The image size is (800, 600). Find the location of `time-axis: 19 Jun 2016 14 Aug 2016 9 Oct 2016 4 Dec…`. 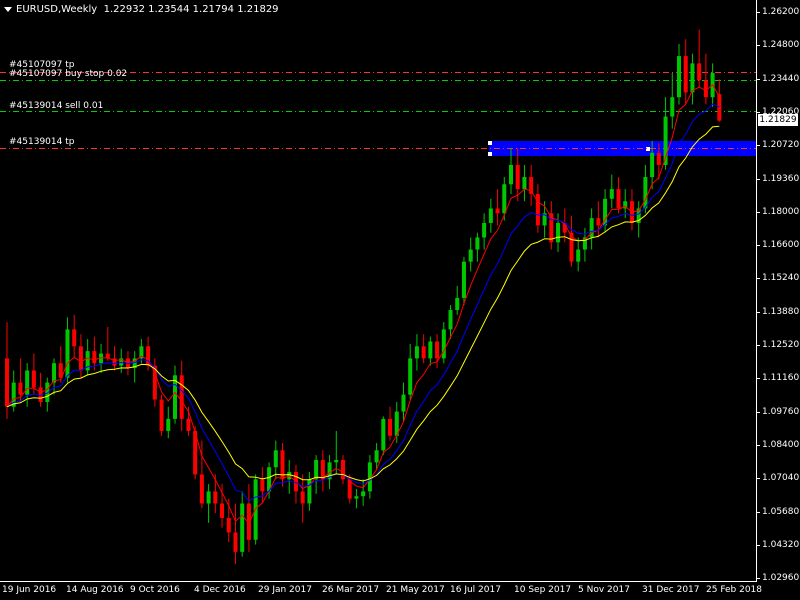

time-axis: 19 Jun 2016 14 Aug 2016 9 Oct 2016 4 Dec… is located at coordinates (381, 591).